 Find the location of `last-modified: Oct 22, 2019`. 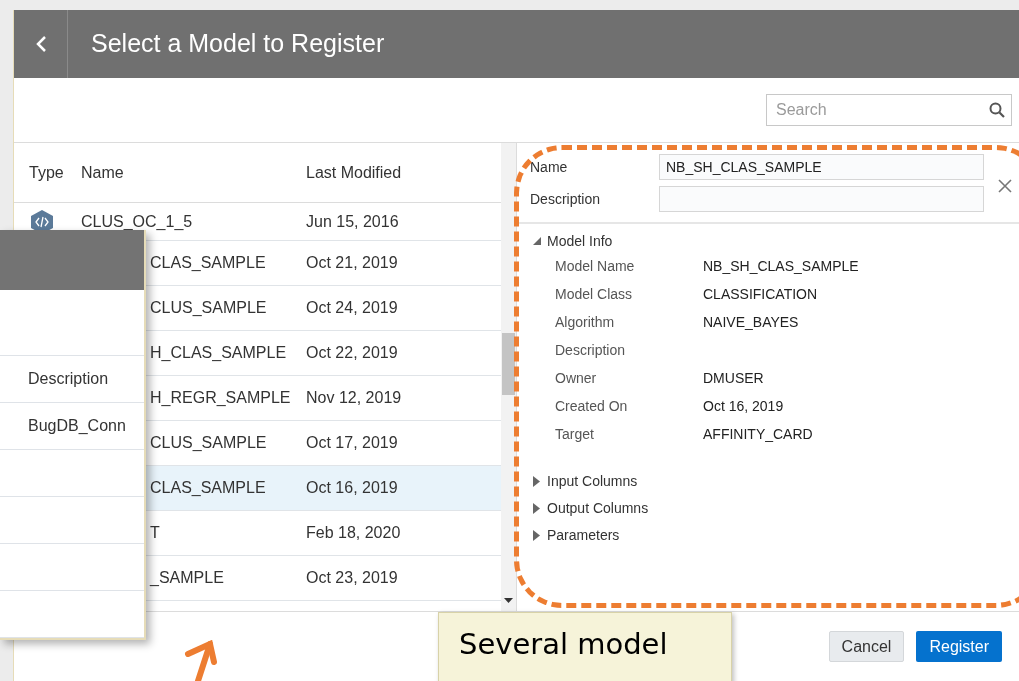

last-modified: Oct 22, 2019 is located at coordinates (352, 353).